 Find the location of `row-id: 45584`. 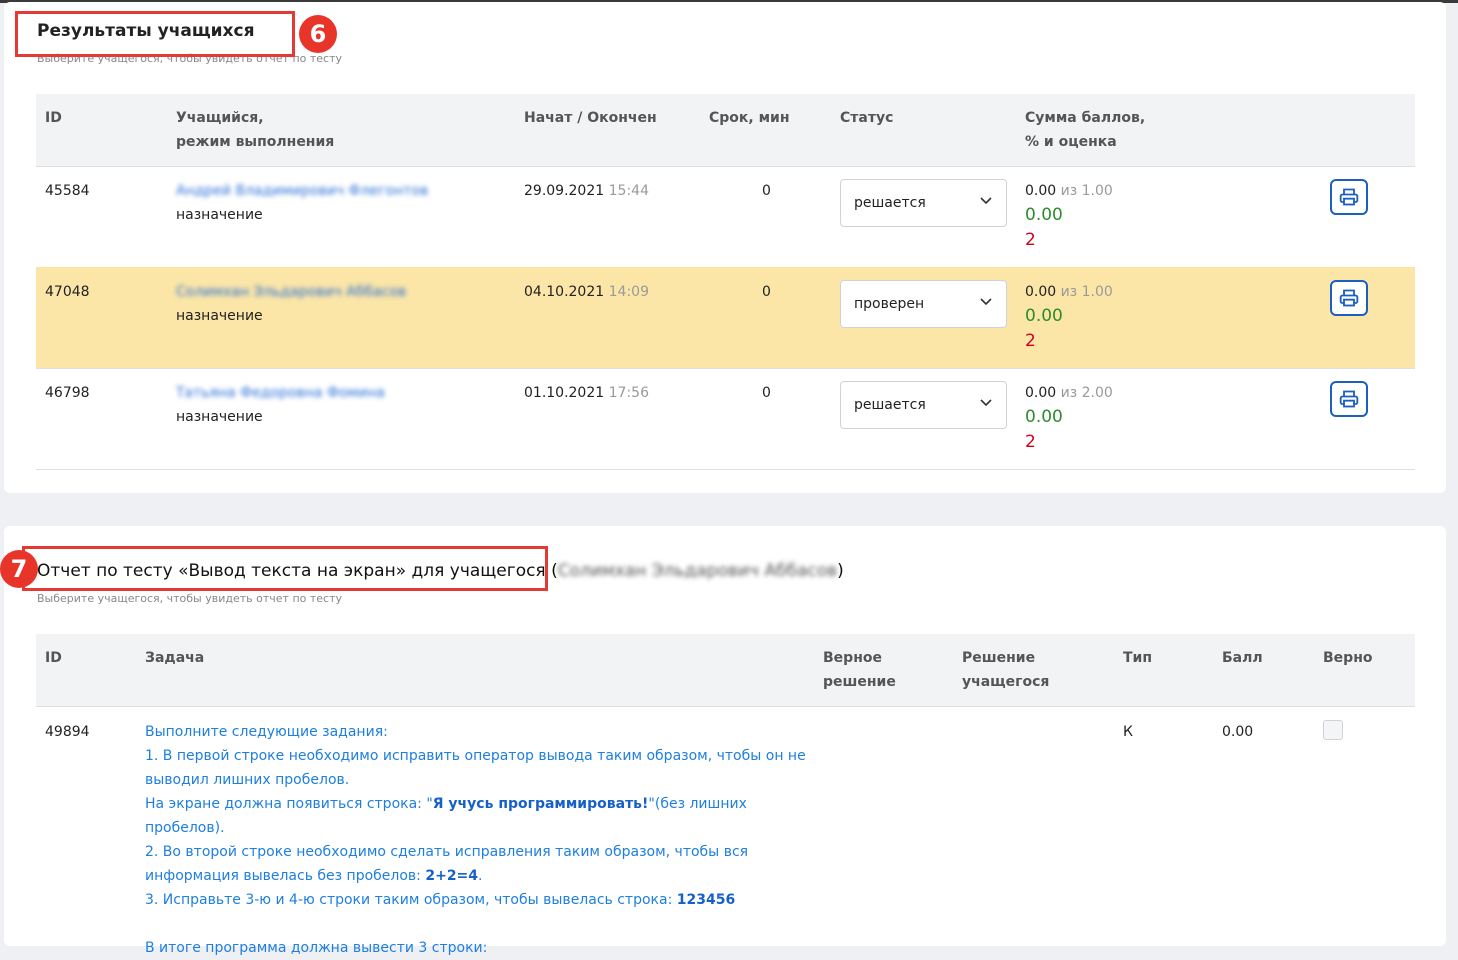

row-id: 45584 is located at coordinates (67, 191).